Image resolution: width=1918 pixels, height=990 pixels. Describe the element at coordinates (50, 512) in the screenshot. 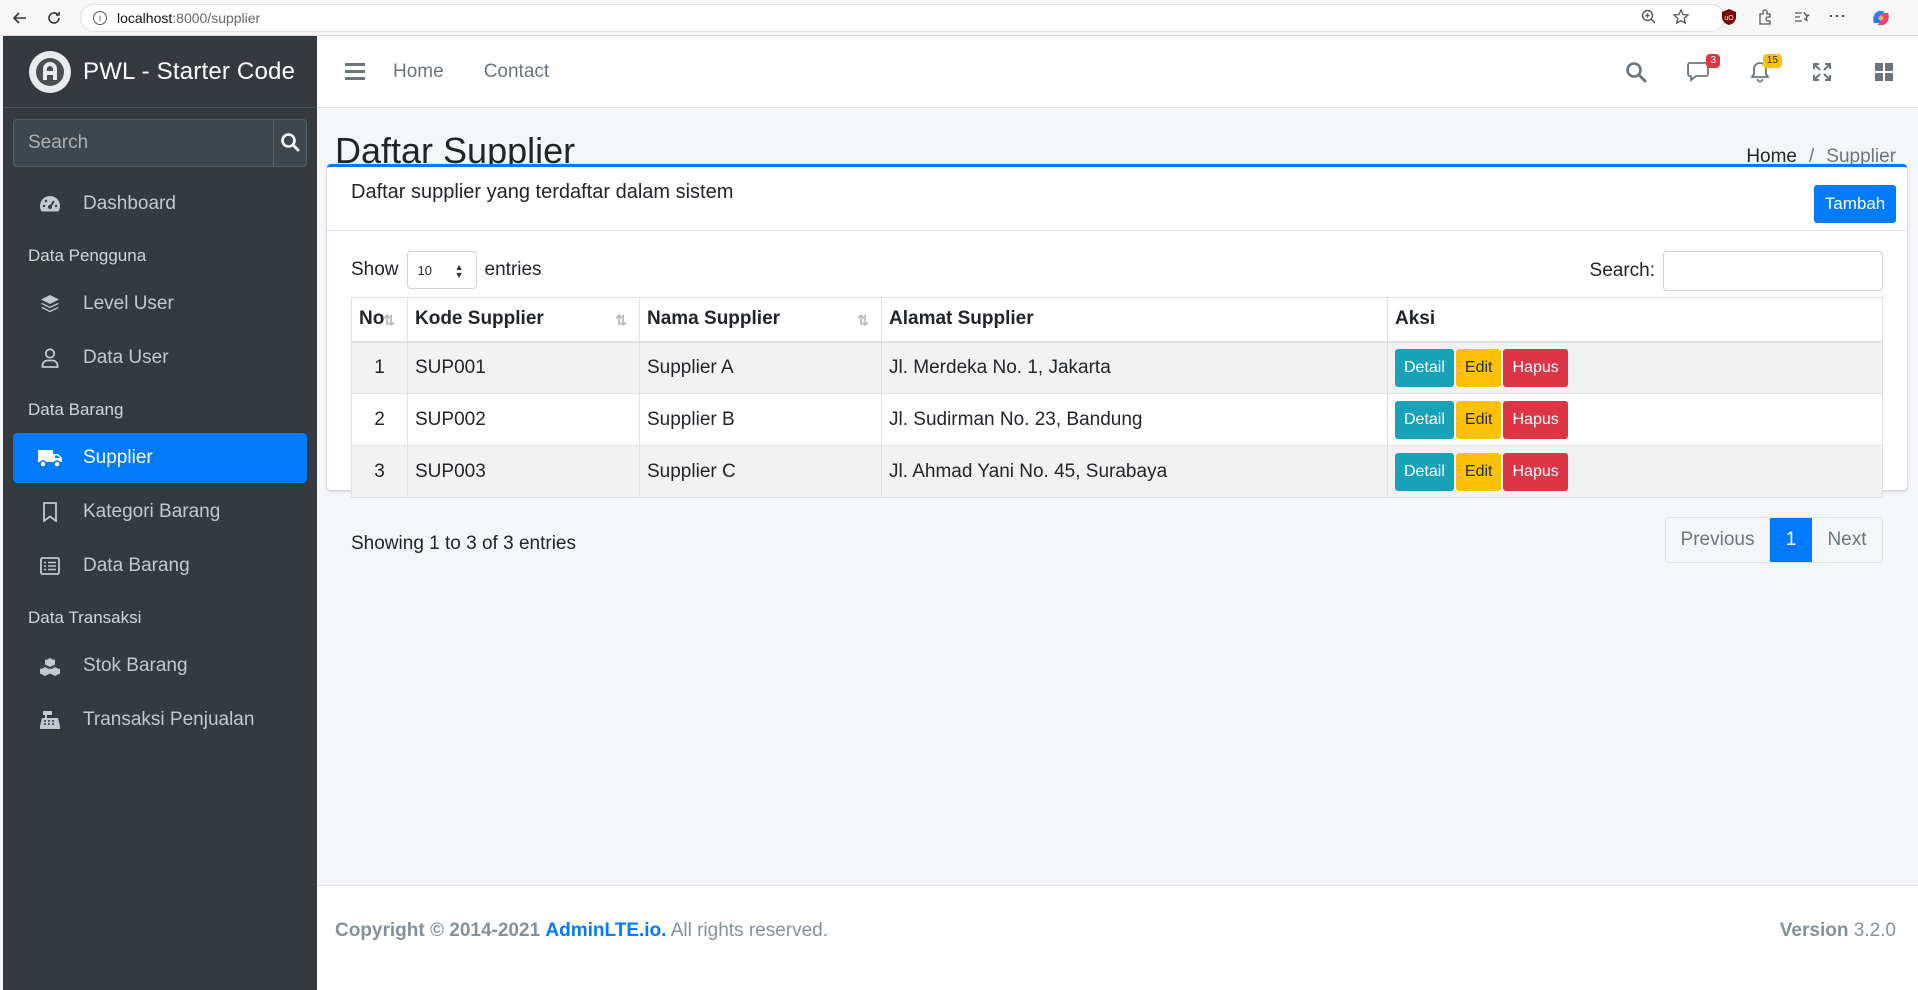

I see `bookmark-icon` at that location.